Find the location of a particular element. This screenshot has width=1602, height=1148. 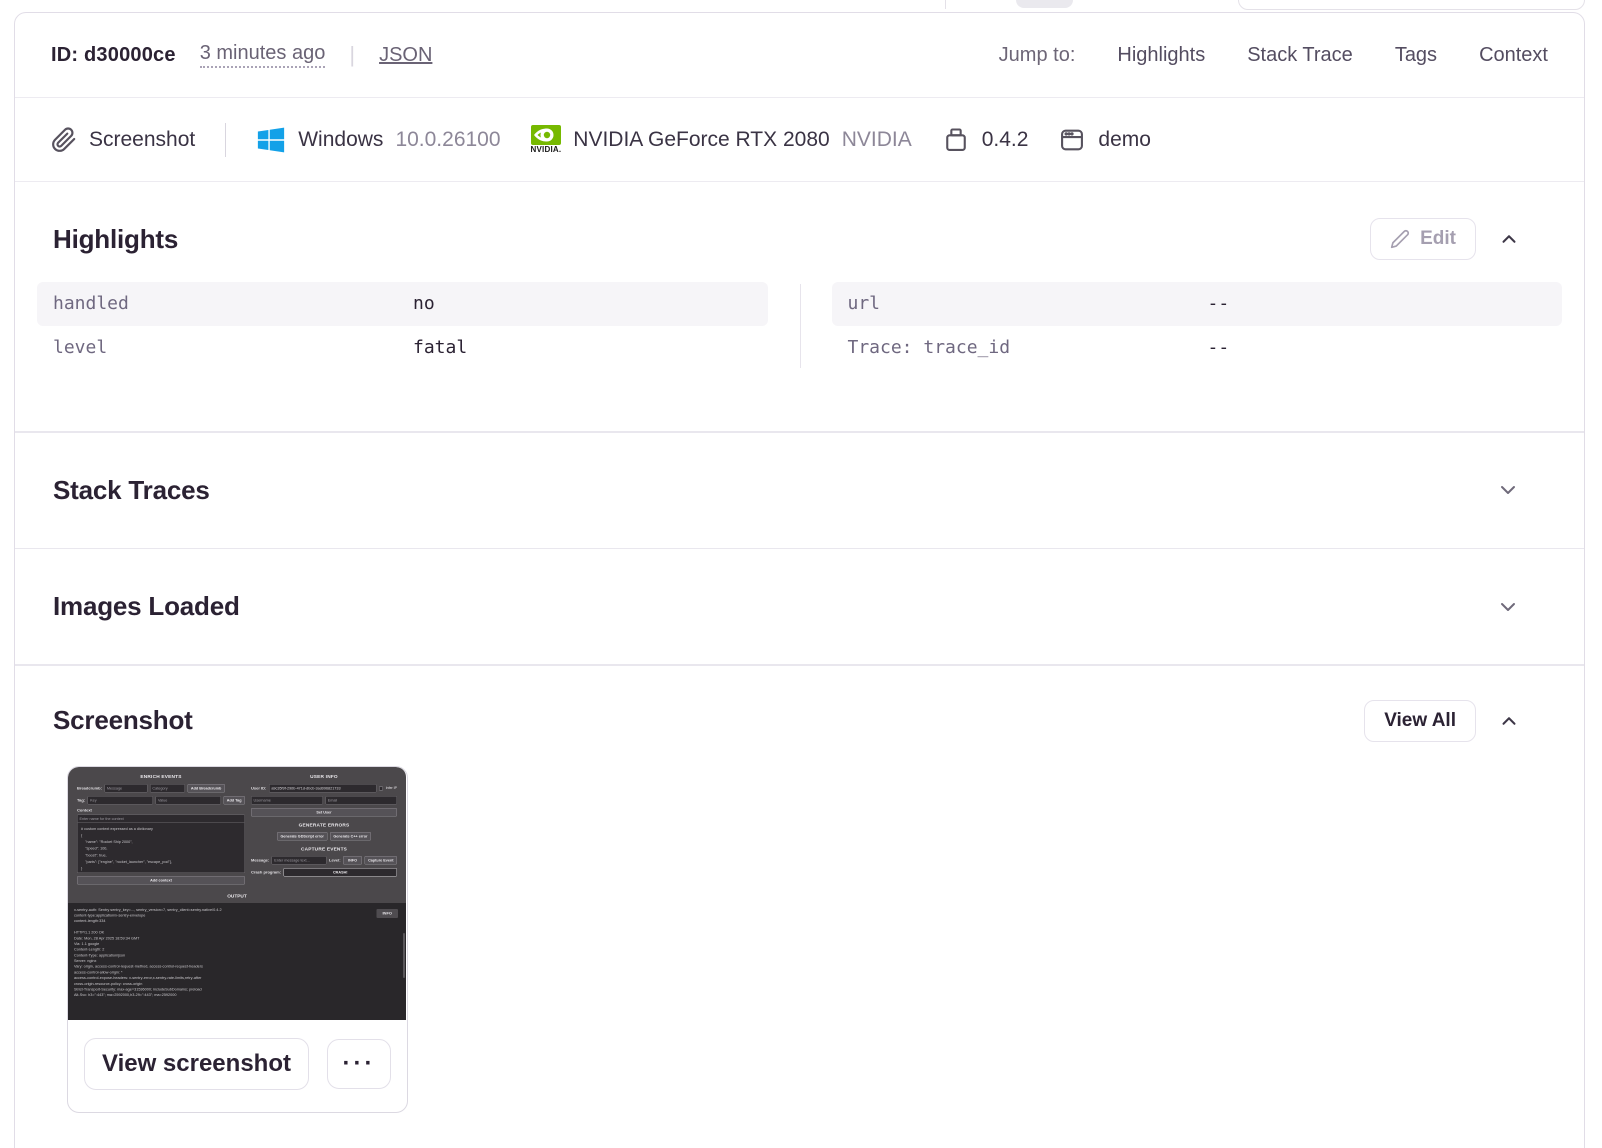

thumb-capture-events-title: CAPTURE EVENTS is located at coordinates (324, 849).